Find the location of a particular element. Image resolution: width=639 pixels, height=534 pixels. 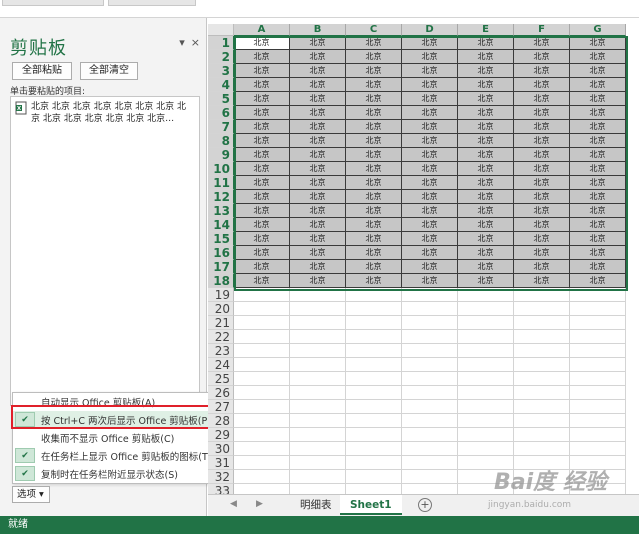

row-header: 29 is located at coordinates (221, 435).